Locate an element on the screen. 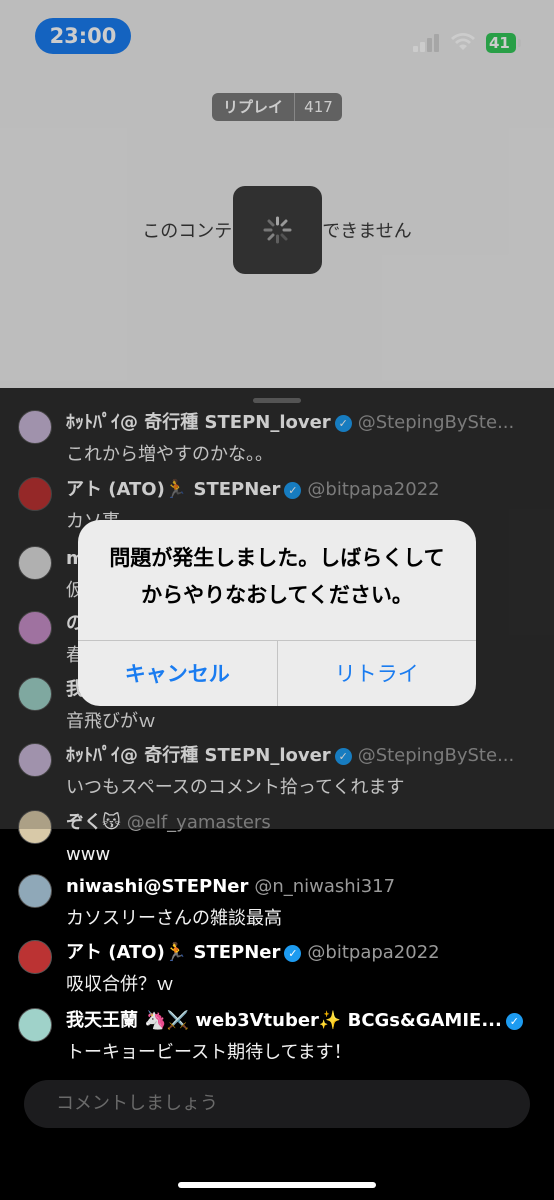 The height and width of the screenshot is (1200, 554). dialog-buttons: キャンセル リトライ is located at coordinates (277, 673).